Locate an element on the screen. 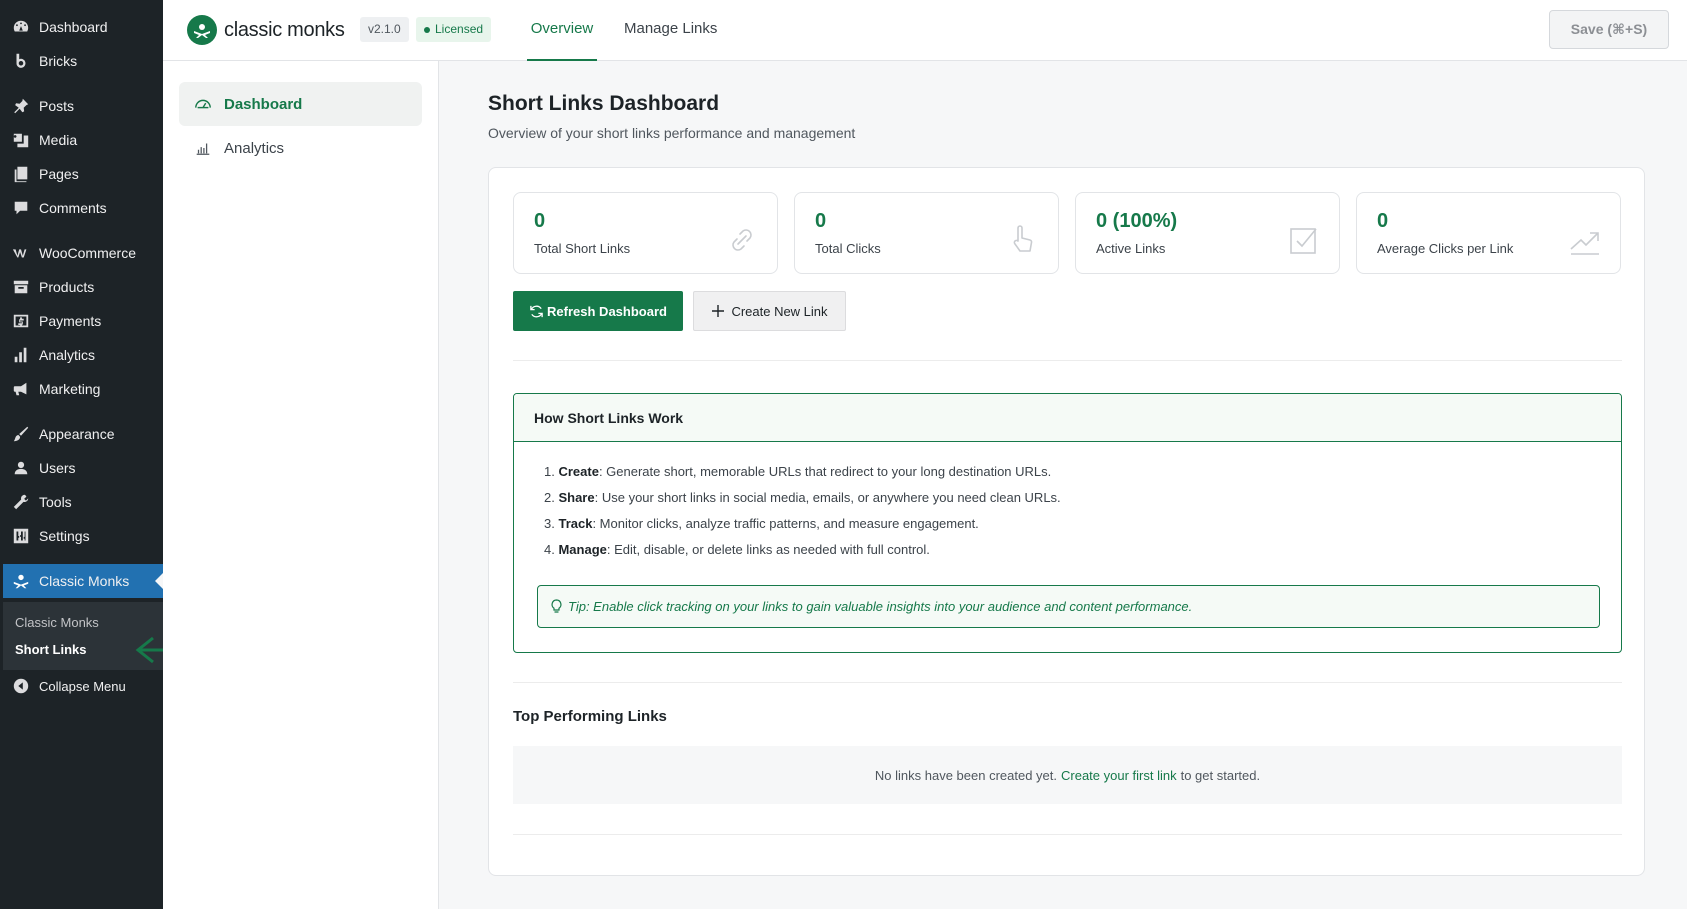 This screenshot has height=909, width=1687. create-new-link-button: Create New Link is located at coordinates (769, 311).